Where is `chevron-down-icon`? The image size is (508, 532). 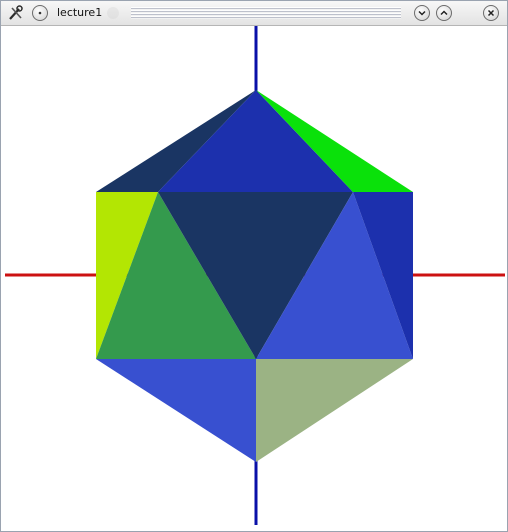 chevron-down-icon is located at coordinates (422, 13).